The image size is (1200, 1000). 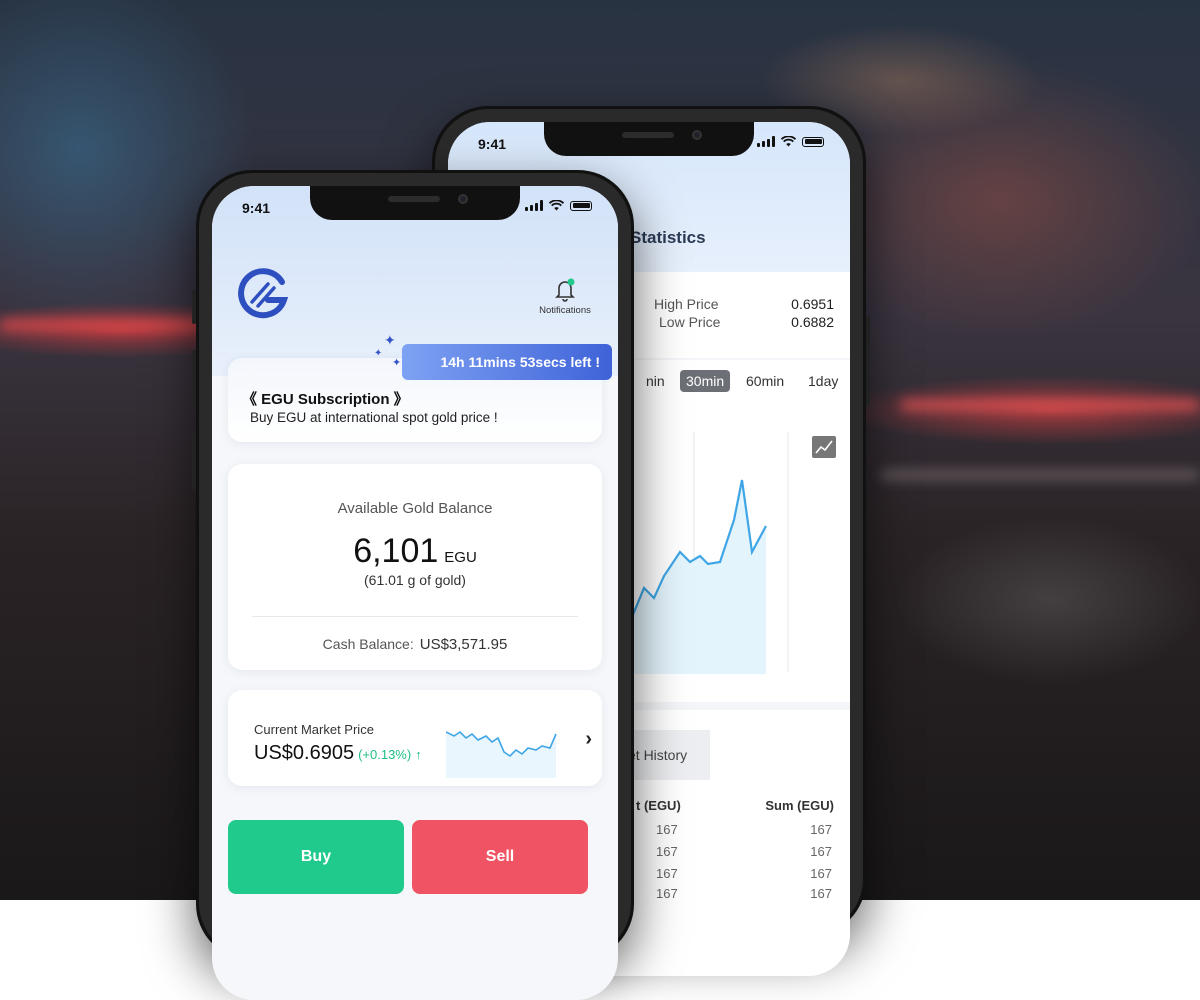 I want to click on tab-timeframe: 60min, so click(x=765, y=381).